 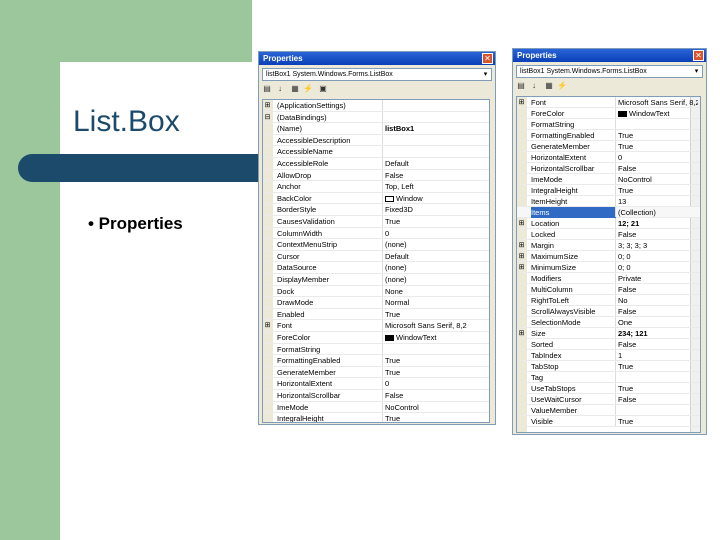 What do you see at coordinates (658, 201) in the screenshot?
I see `property-value: 13` at bounding box center [658, 201].